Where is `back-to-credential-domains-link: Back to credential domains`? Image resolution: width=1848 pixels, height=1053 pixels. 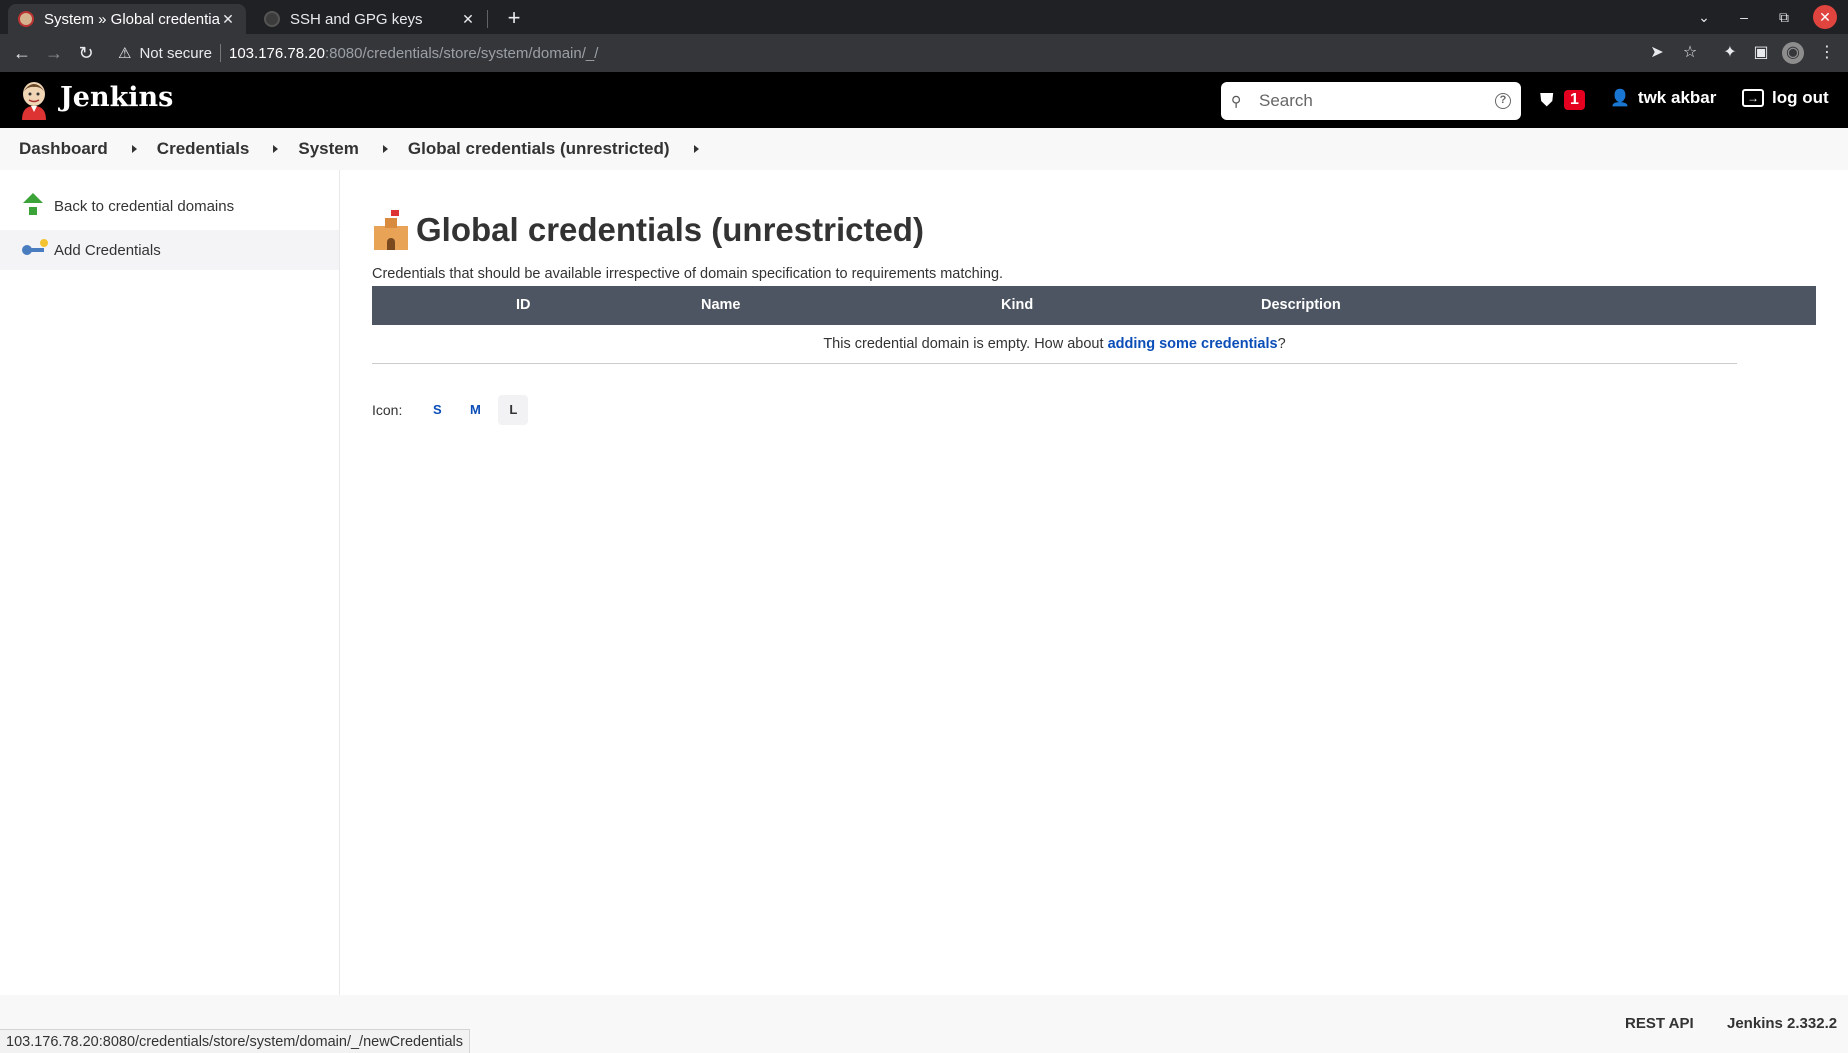 back-to-credential-domains-link: Back to credential domains is located at coordinates (169, 206).